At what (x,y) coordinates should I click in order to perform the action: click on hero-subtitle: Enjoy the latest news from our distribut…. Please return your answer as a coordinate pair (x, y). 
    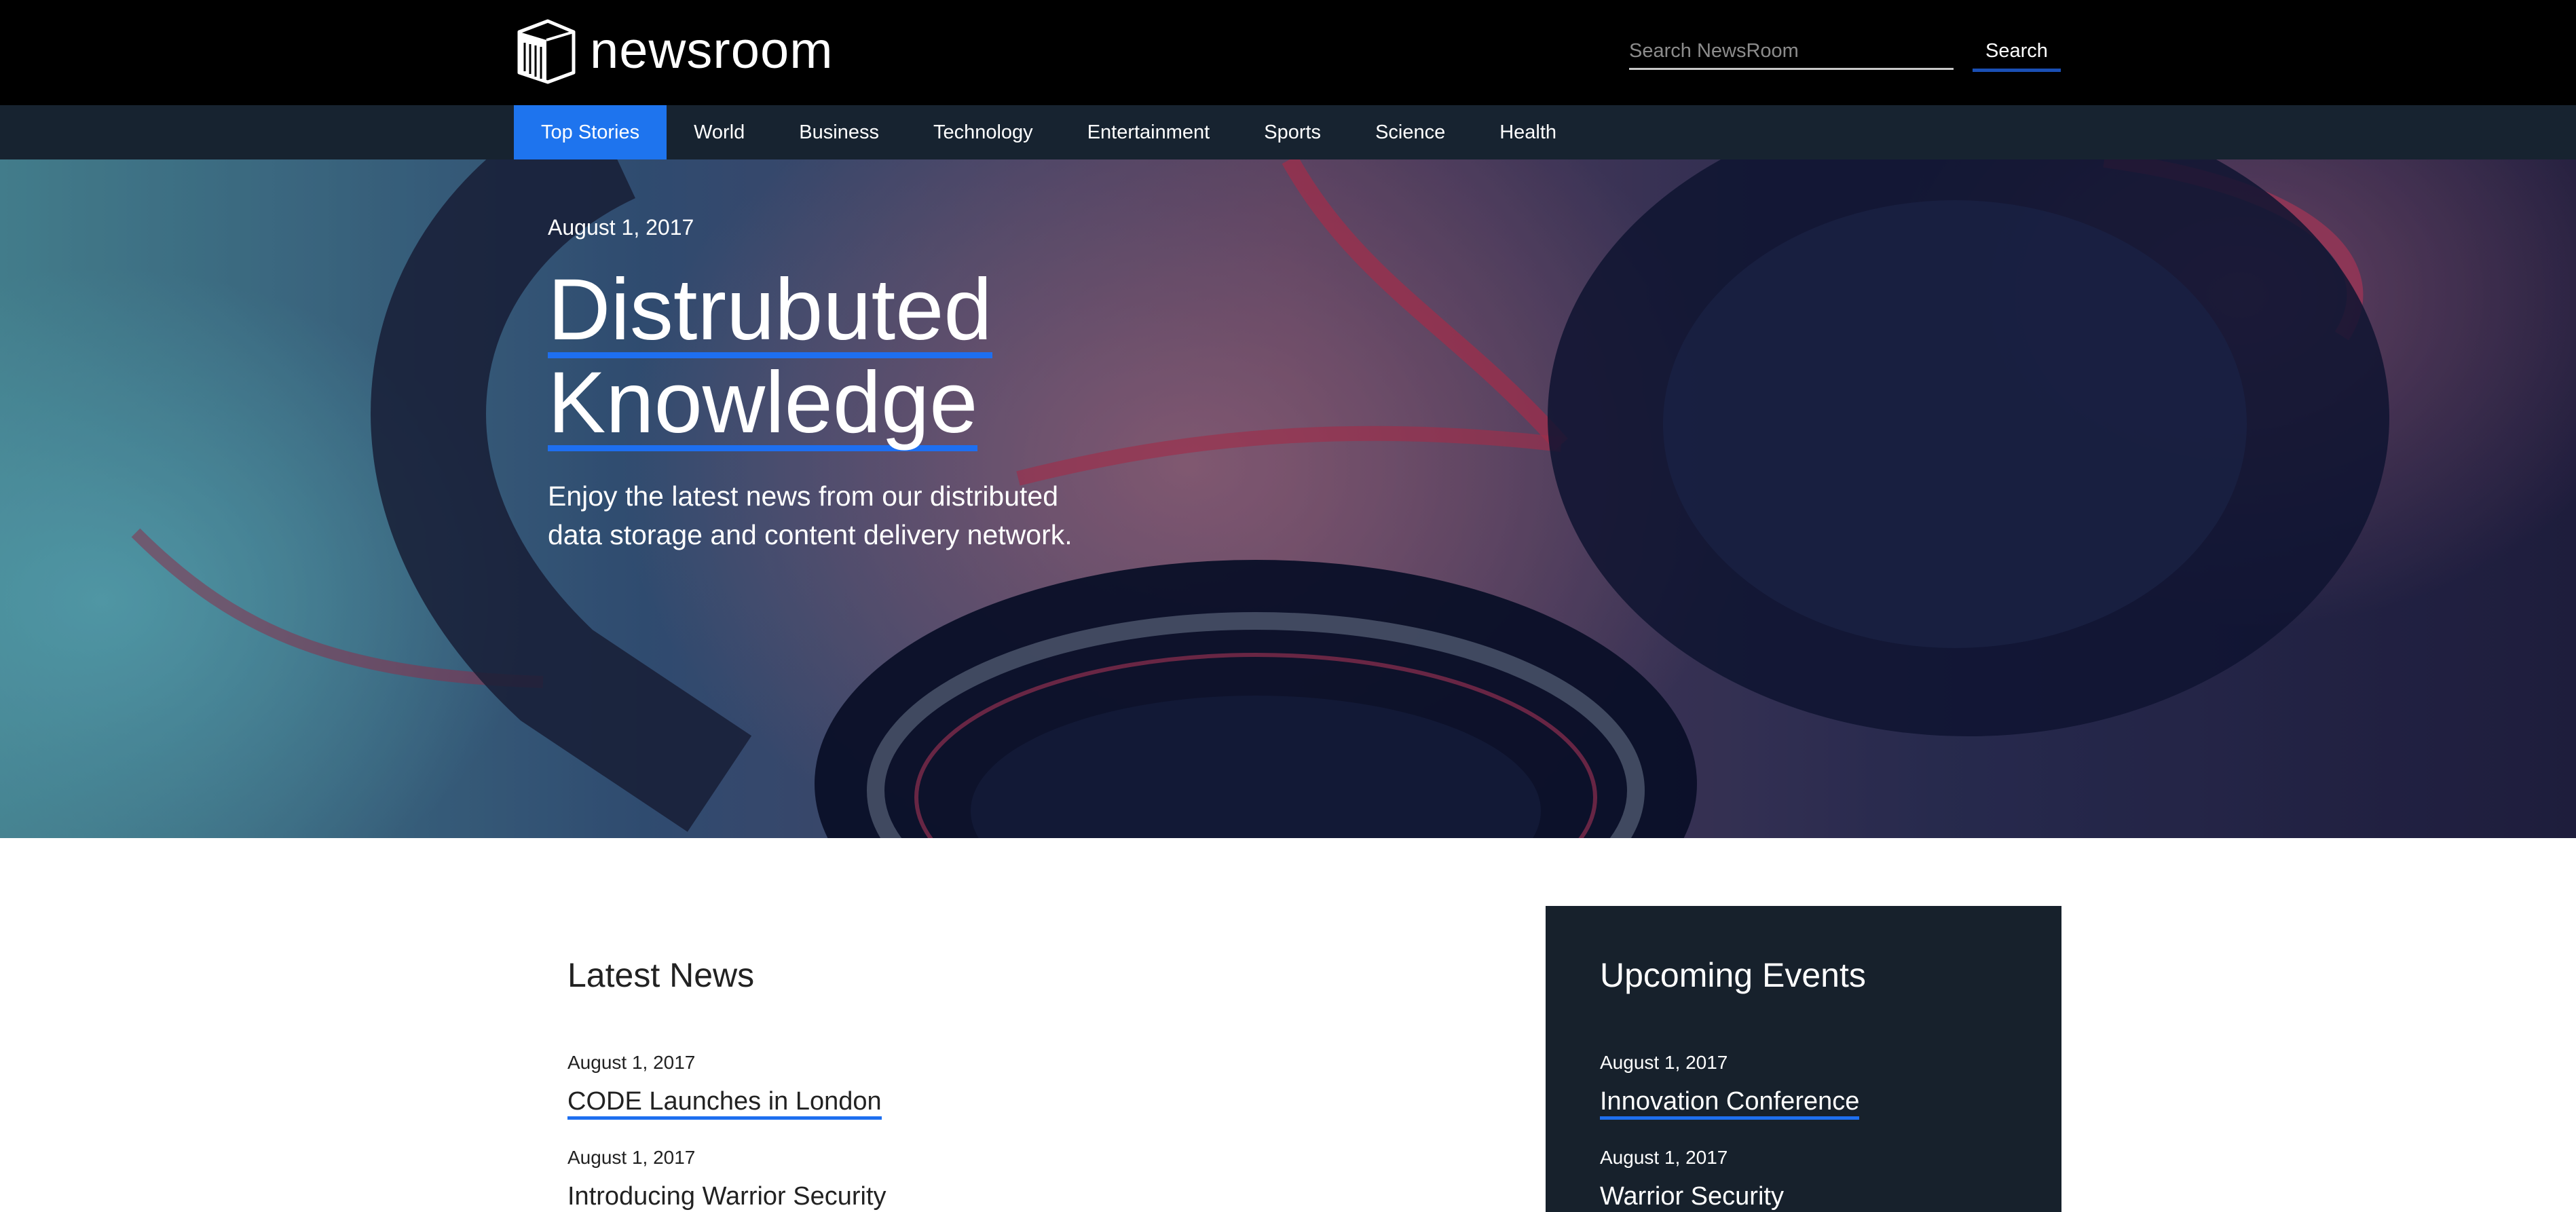
    Looking at the image, I should click on (810, 515).